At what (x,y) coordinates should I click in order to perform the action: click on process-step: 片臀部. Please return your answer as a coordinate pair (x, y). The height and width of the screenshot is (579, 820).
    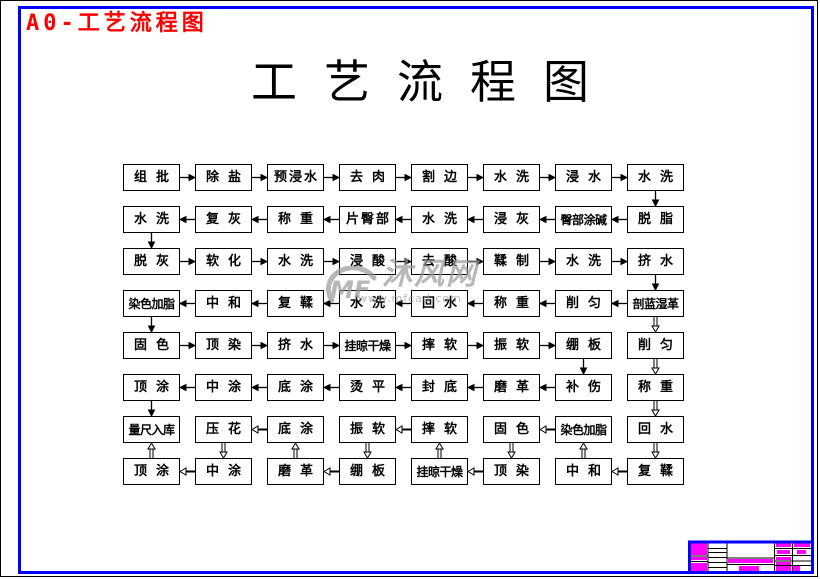
    Looking at the image, I should click on (367, 219).